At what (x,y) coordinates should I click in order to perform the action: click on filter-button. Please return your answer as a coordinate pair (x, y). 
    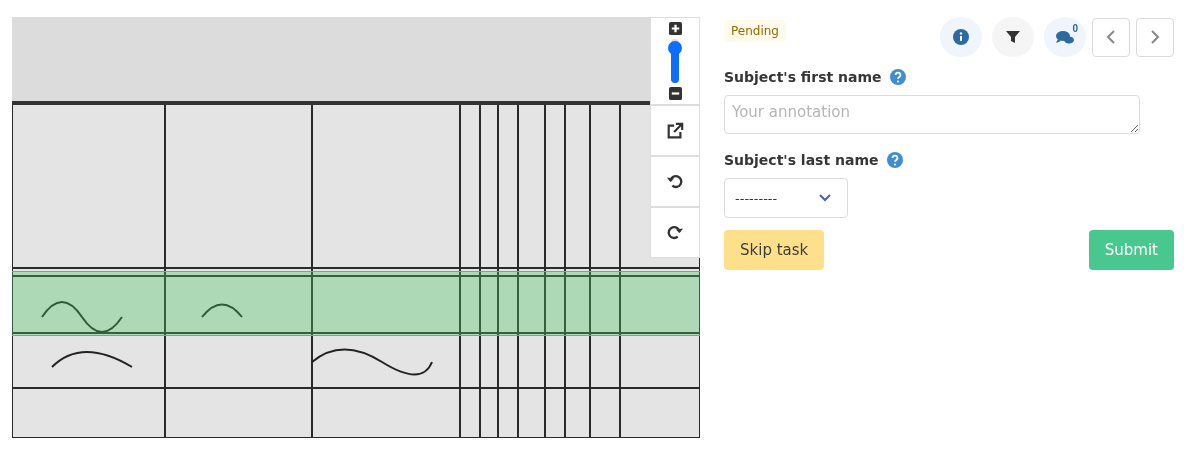
    Looking at the image, I should click on (1013, 37).